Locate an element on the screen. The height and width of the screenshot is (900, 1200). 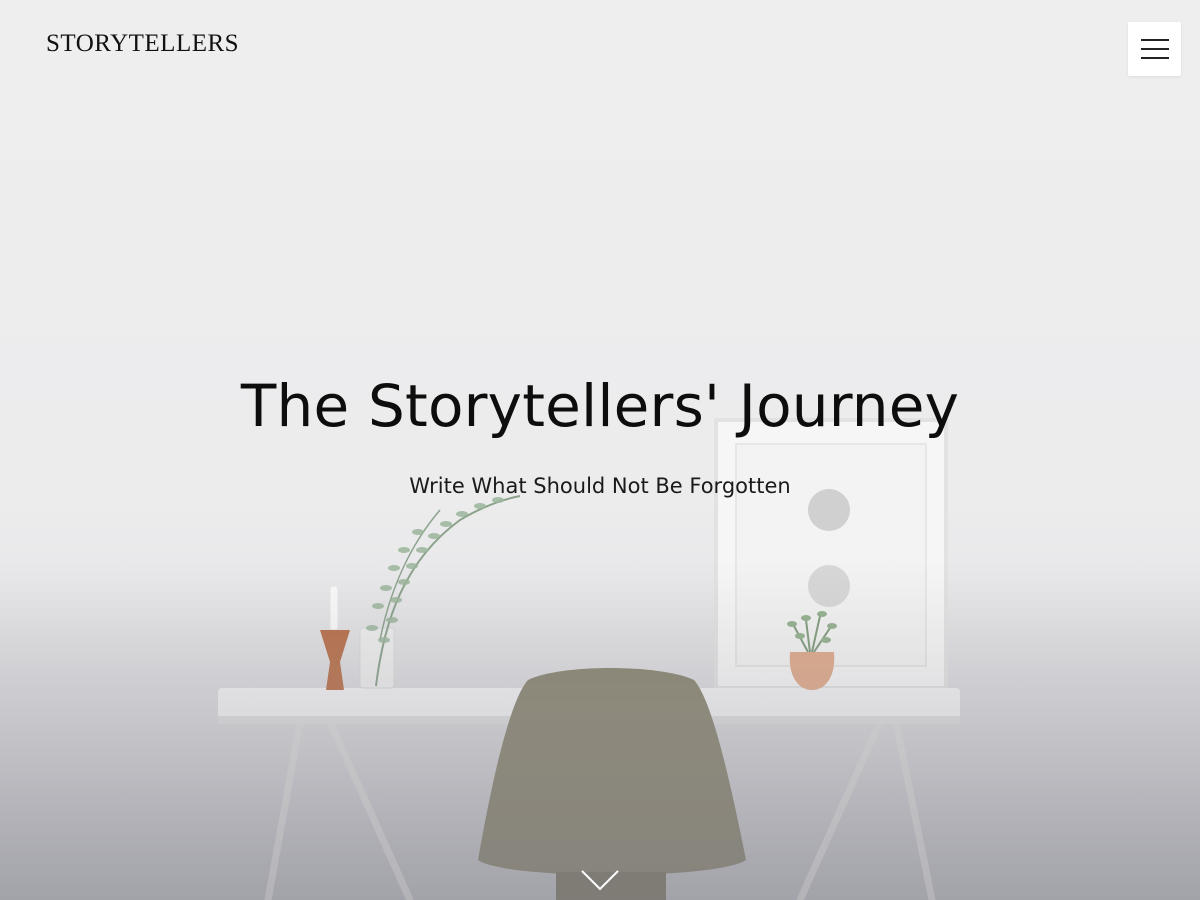
hero-subtitle: Write What Should Not Be Forgotten is located at coordinates (600, 486).